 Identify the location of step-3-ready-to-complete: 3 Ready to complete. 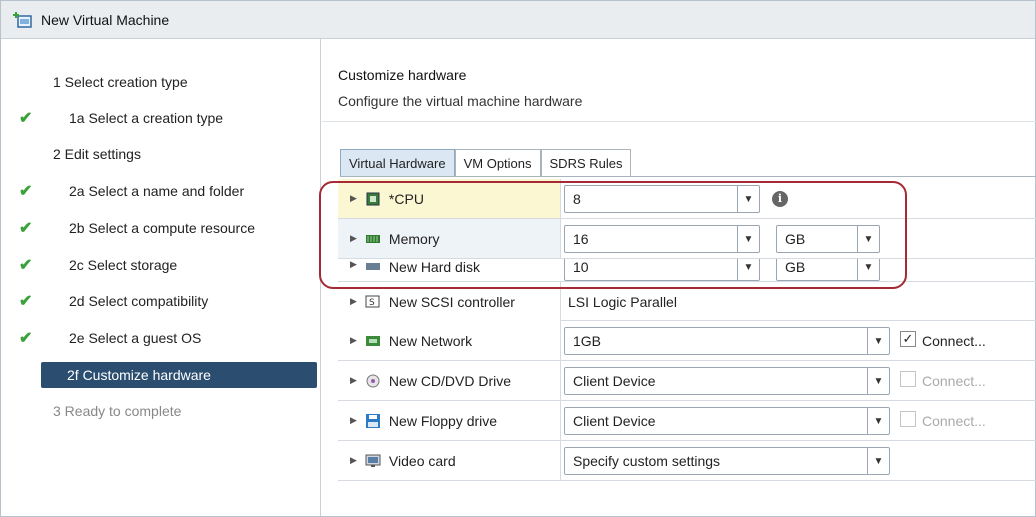
(161, 411).